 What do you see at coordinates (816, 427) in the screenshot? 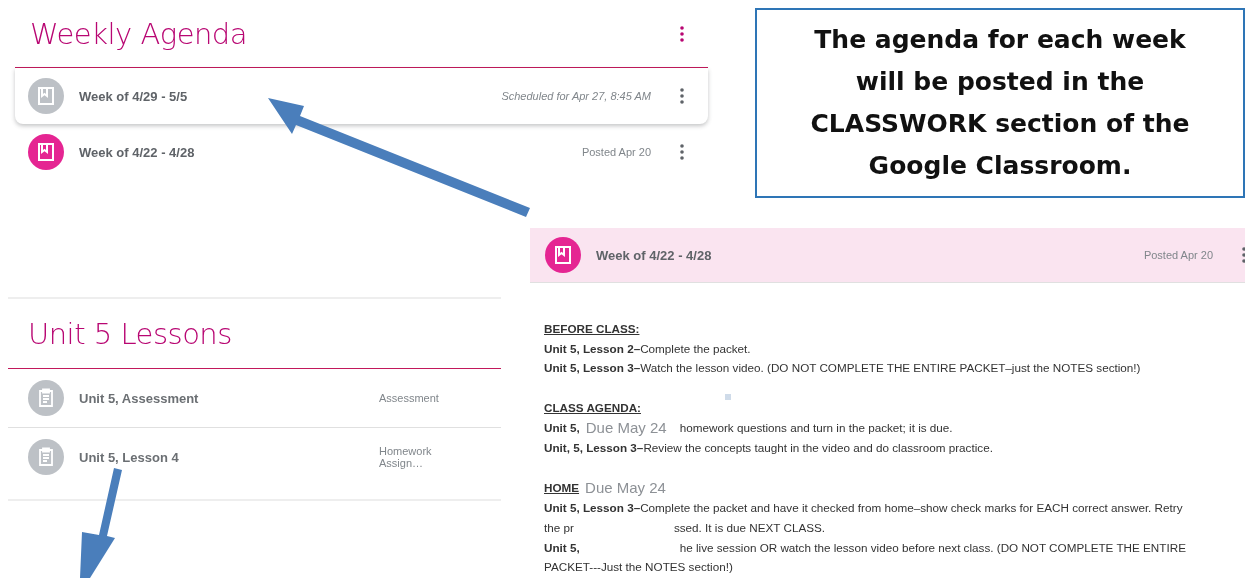
I see `agenda-text: homework questions and turn in the packet; it is due.` at bounding box center [816, 427].